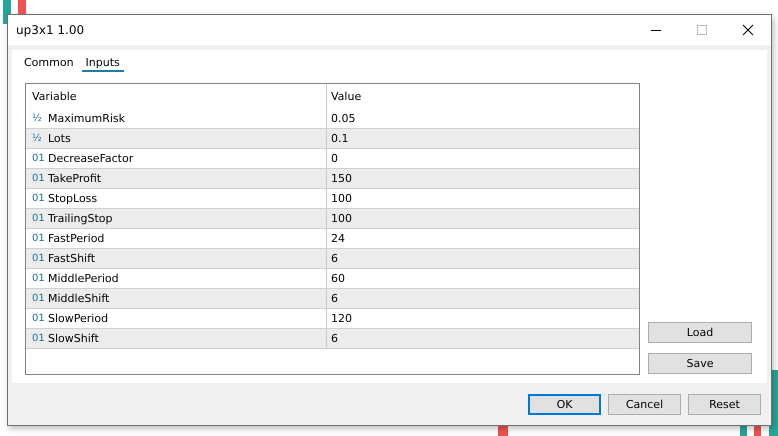  I want to click on column-header: Value, so click(346, 97).